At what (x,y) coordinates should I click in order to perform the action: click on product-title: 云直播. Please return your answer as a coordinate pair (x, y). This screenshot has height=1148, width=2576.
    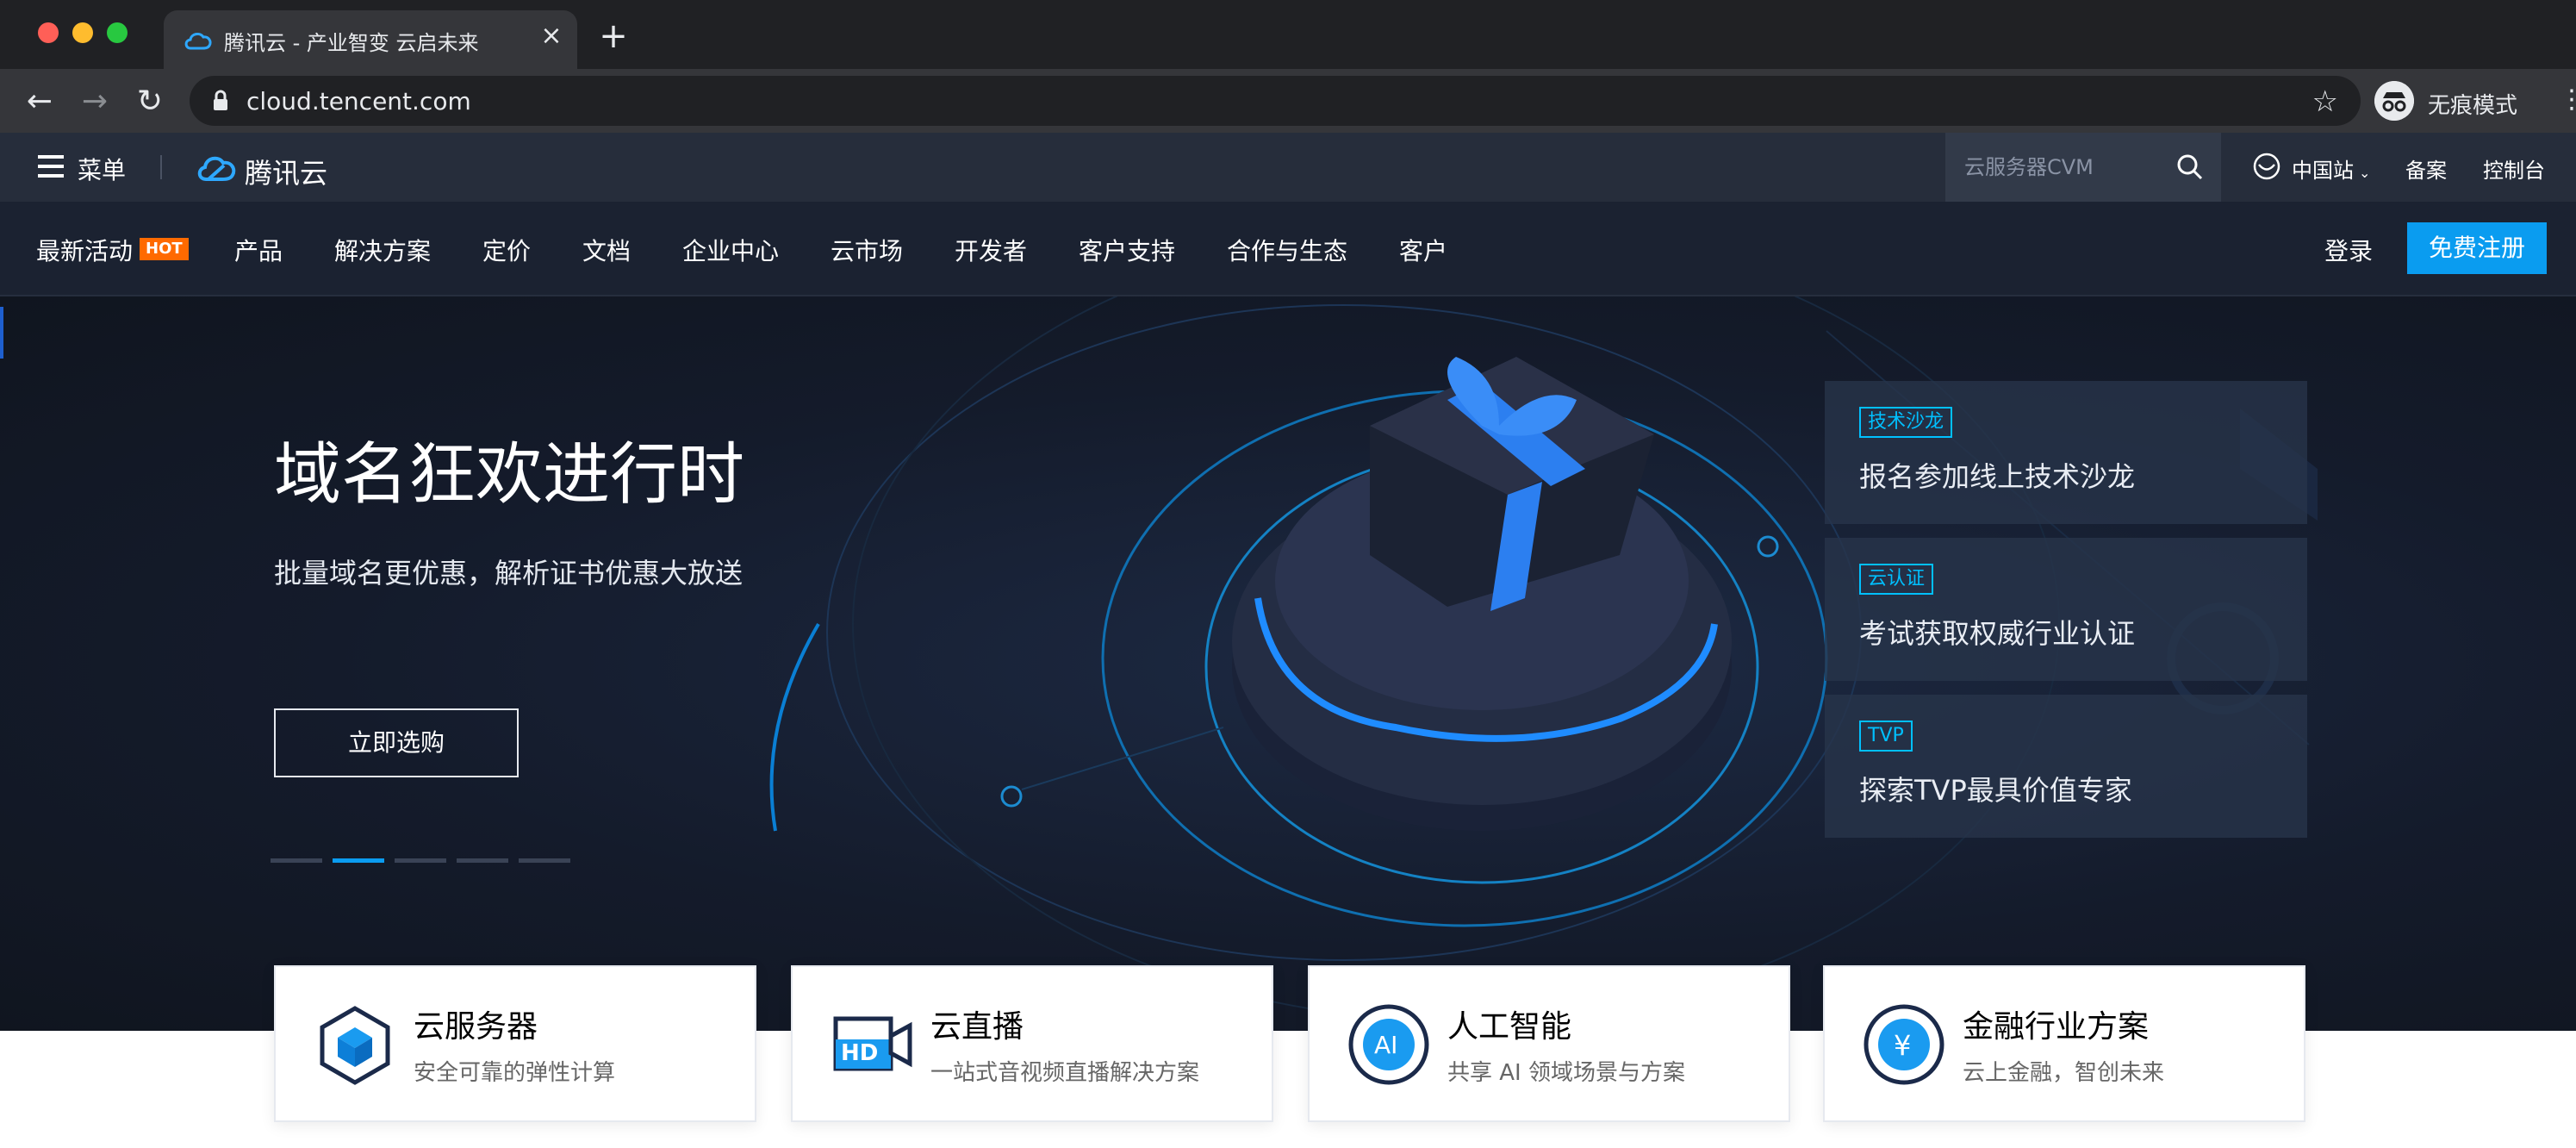
    Looking at the image, I should click on (977, 1027).